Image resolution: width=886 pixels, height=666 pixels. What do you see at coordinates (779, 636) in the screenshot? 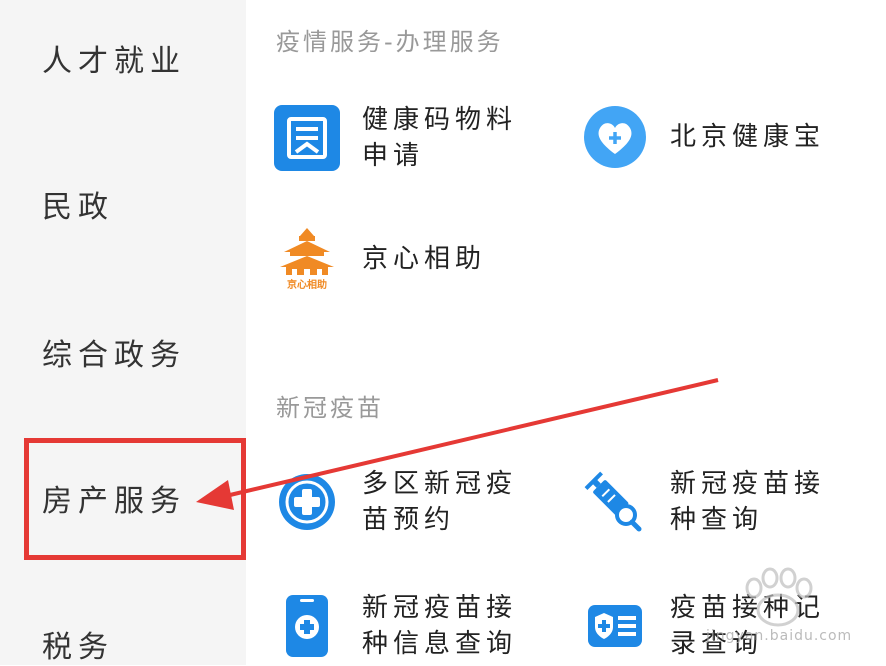
I see `watermark-text: jingyan.baidu.com` at bounding box center [779, 636].